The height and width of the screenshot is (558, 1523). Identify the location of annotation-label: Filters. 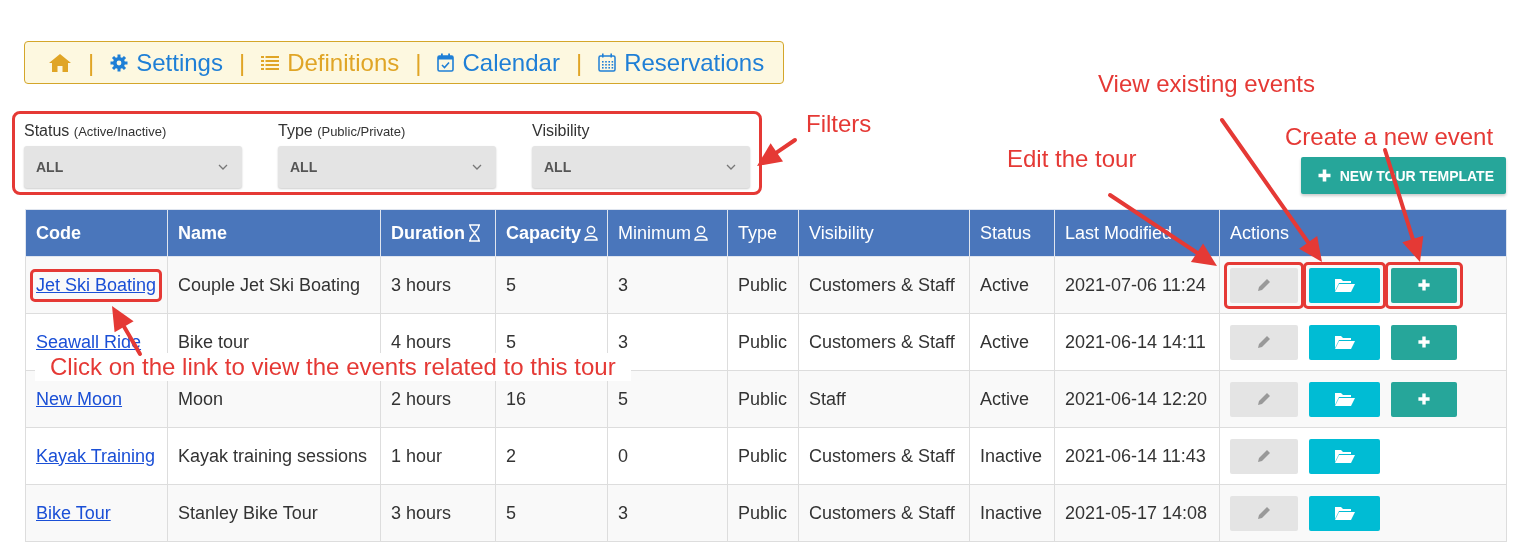
(839, 124).